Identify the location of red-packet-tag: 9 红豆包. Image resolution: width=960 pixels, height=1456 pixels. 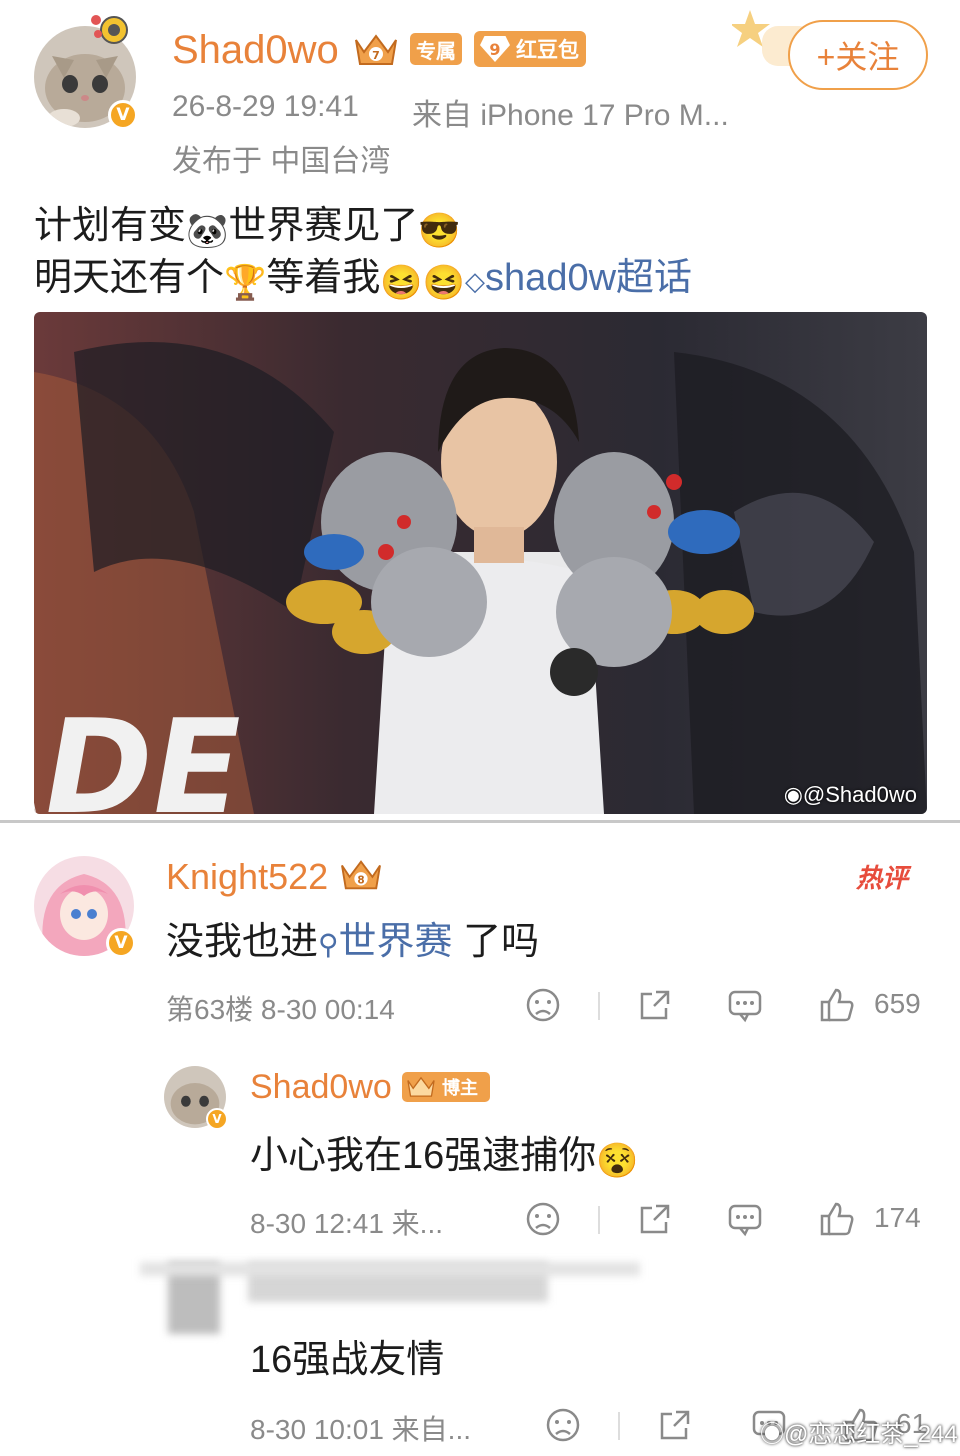
(530, 49).